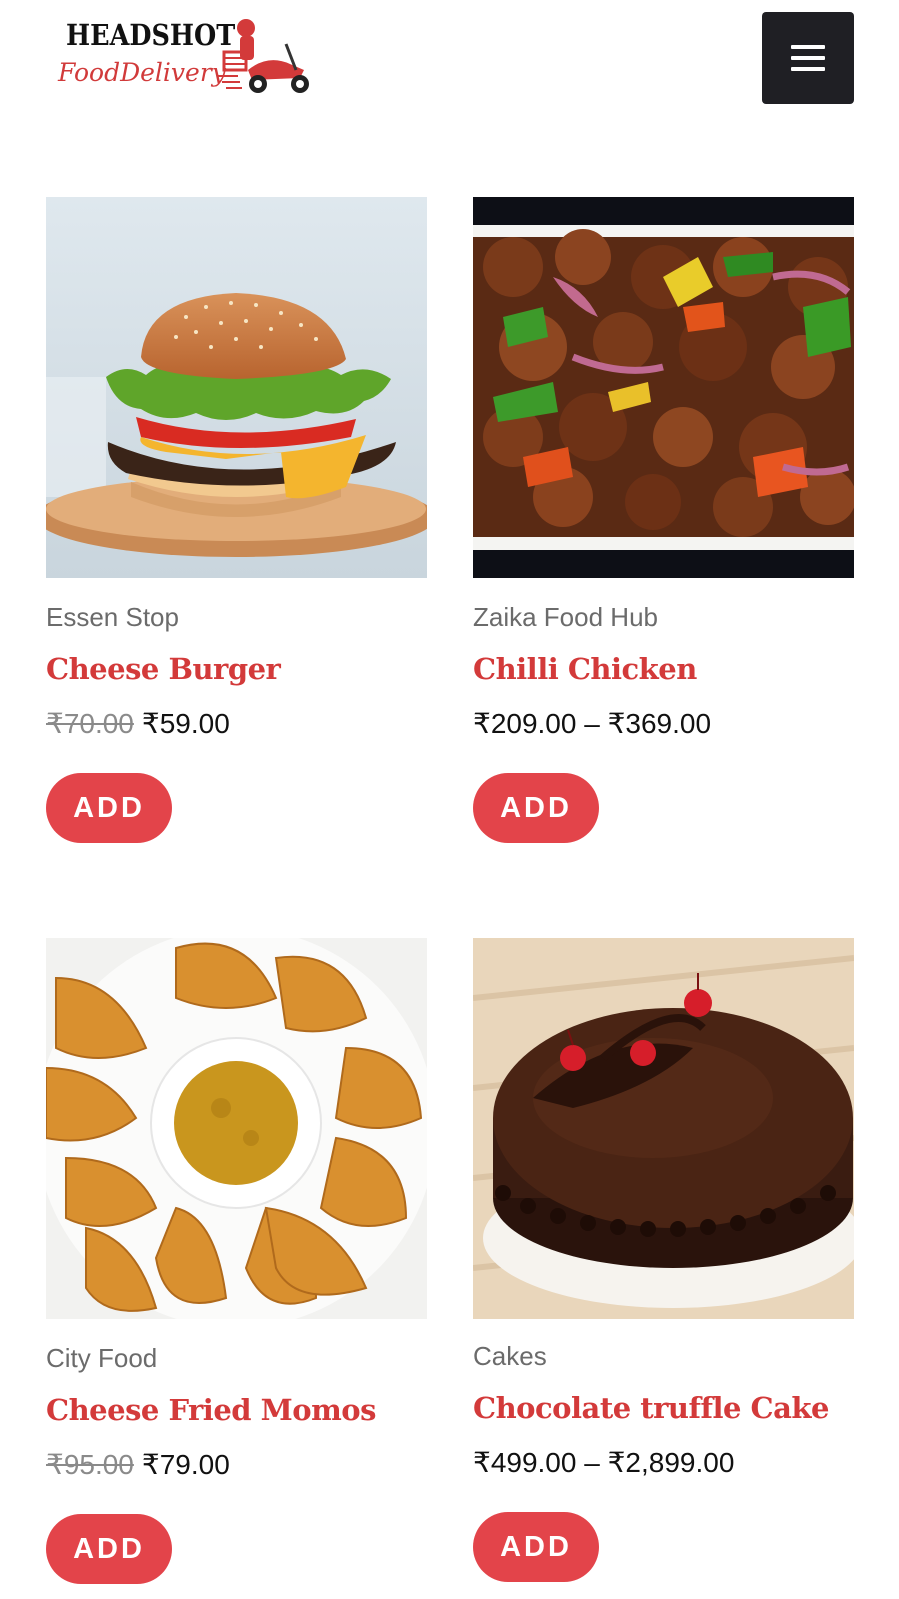  I want to click on scooter-delivery-icon, so click(263, 56).